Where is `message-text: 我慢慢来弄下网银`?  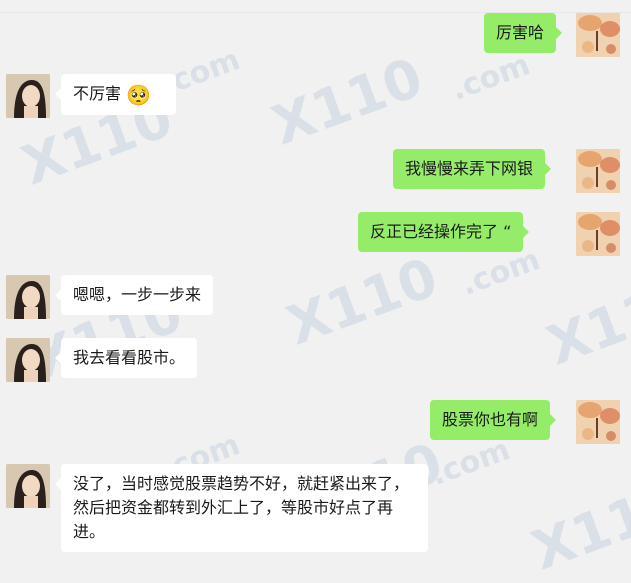
message-text: 我慢慢来弄下网银 is located at coordinates (469, 168).